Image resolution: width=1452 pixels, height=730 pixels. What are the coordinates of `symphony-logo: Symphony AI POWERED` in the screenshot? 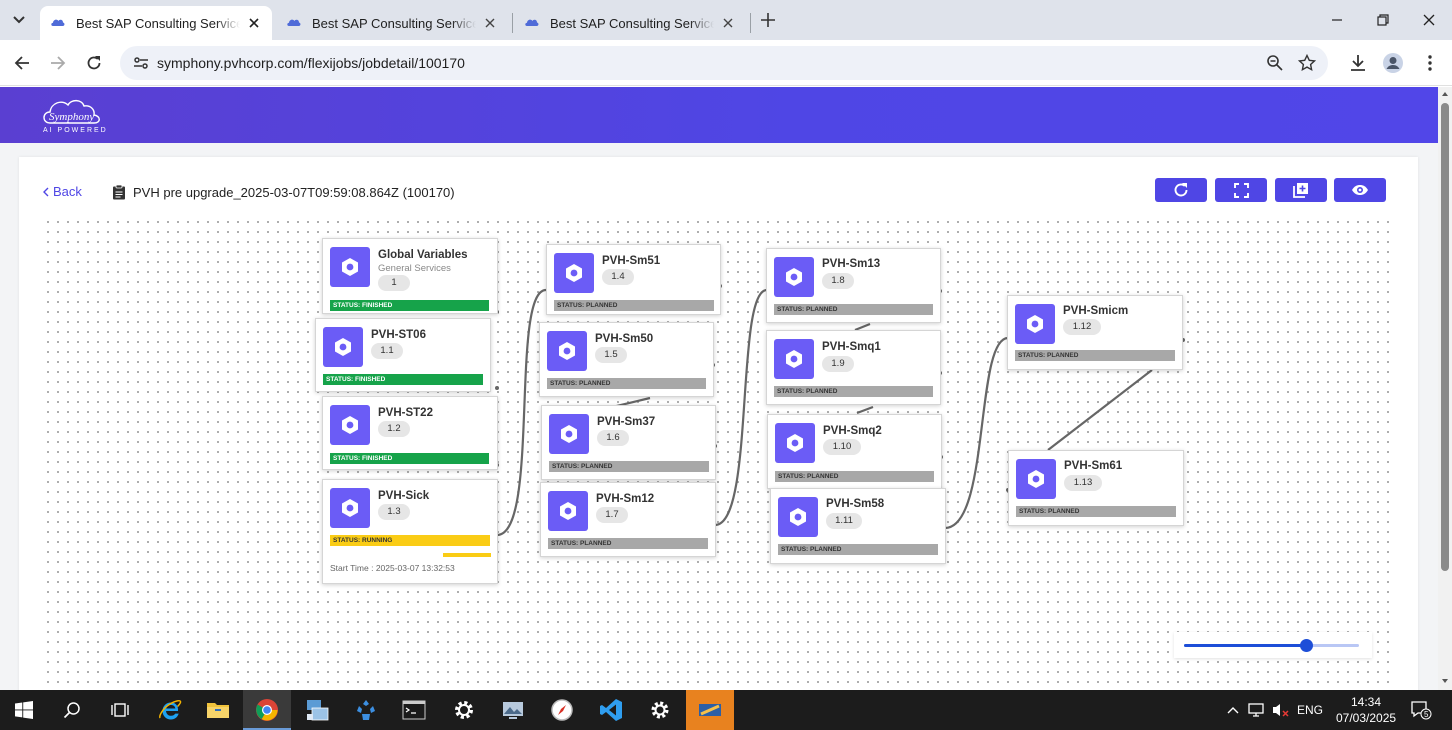 It's located at (75, 116).